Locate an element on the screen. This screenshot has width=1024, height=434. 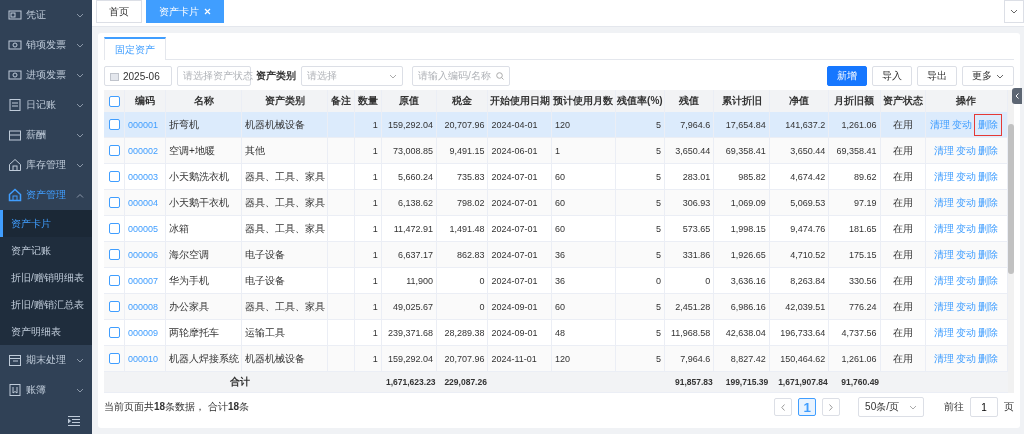
table-cell: 1,261.06 is located at coordinates (859, 358).